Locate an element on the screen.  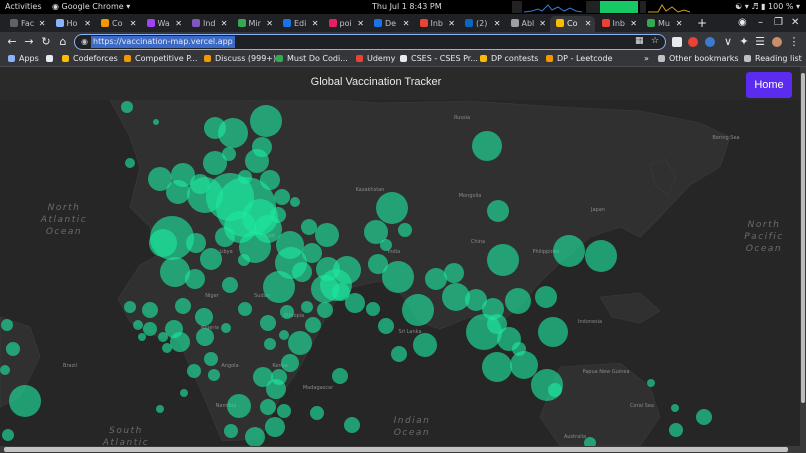
horizontal-scrollbar is located at coordinates (400, 449).